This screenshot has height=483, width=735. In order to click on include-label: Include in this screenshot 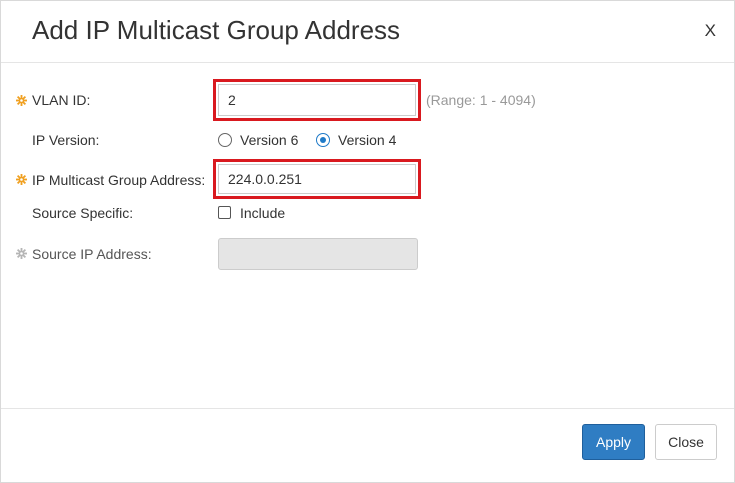, I will do `click(262, 213)`.